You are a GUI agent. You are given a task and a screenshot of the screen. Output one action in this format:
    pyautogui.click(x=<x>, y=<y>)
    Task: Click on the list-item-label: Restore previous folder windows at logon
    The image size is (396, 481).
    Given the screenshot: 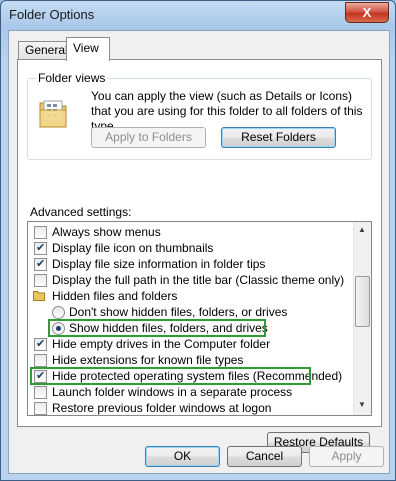 What is the action you would take?
    pyautogui.click(x=162, y=408)
    